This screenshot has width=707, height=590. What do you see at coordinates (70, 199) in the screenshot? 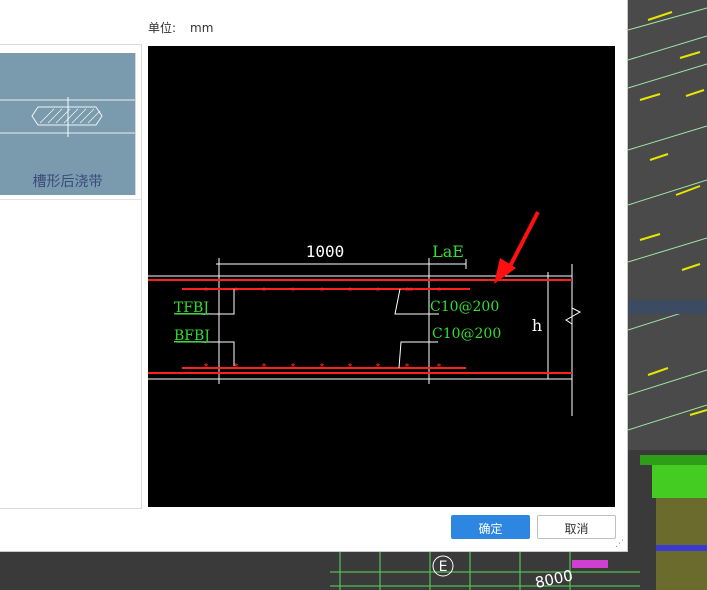
I see `divider` at bounding box center [70, 199].